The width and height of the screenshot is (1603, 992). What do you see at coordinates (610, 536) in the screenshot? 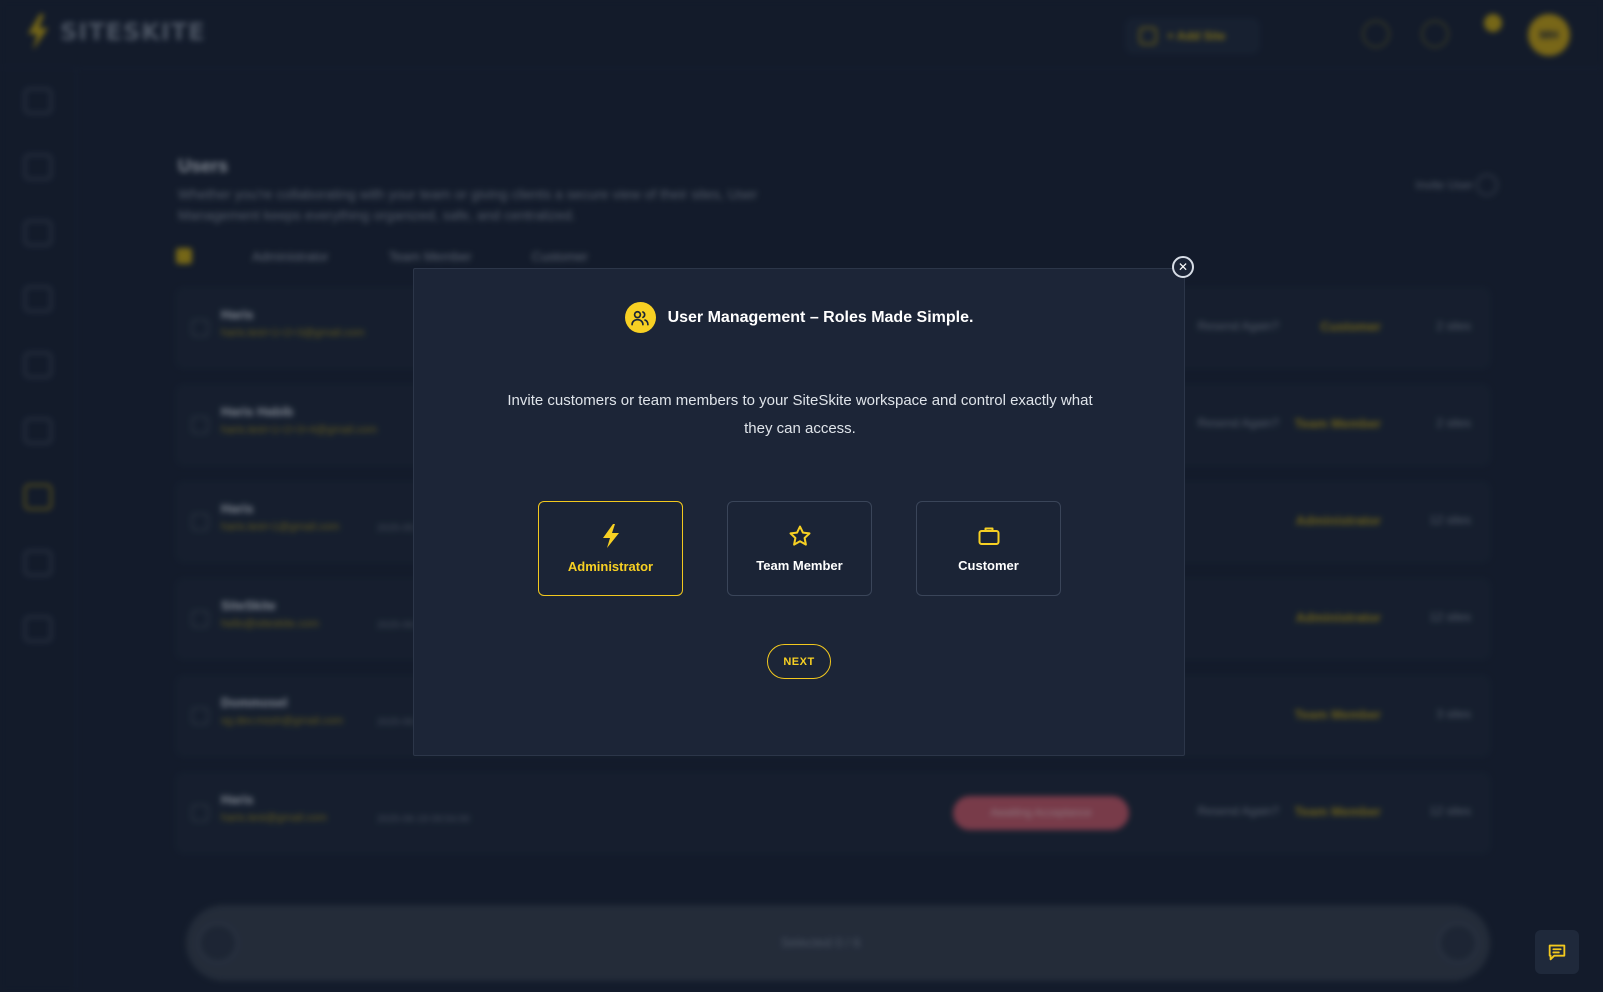
I see `lightning-icon` at bounding box center [610, 536].